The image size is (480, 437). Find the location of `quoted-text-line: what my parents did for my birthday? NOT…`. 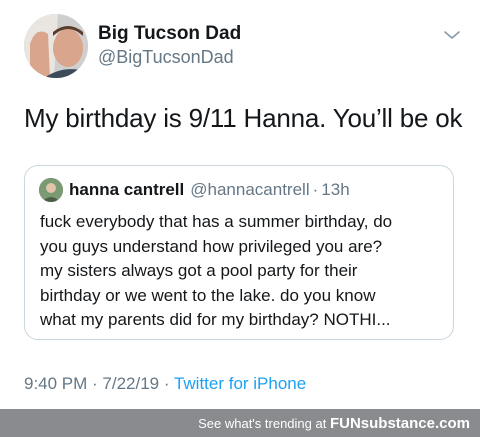

quoted-text-line: what my parents did for my birthday? NOT… is located at coordinates (215, 319).